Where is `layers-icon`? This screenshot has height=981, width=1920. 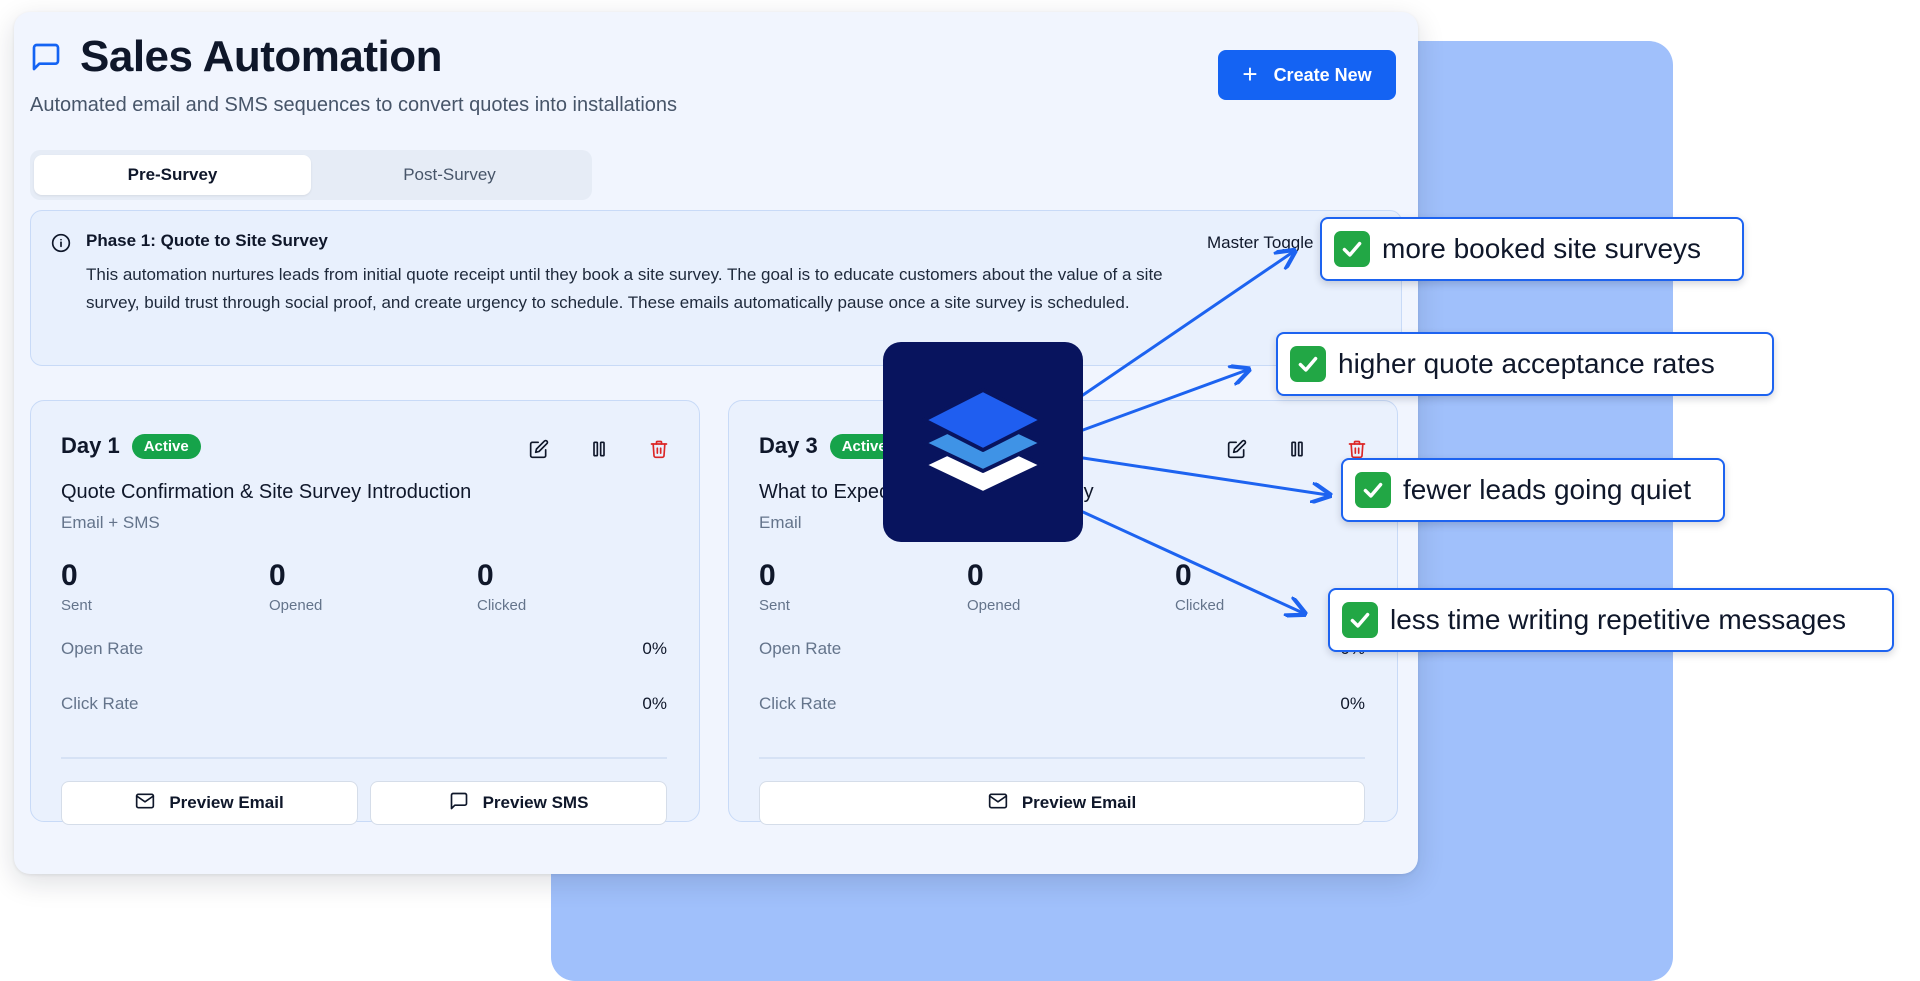
layers-icon is located at coordinates (983, 442).